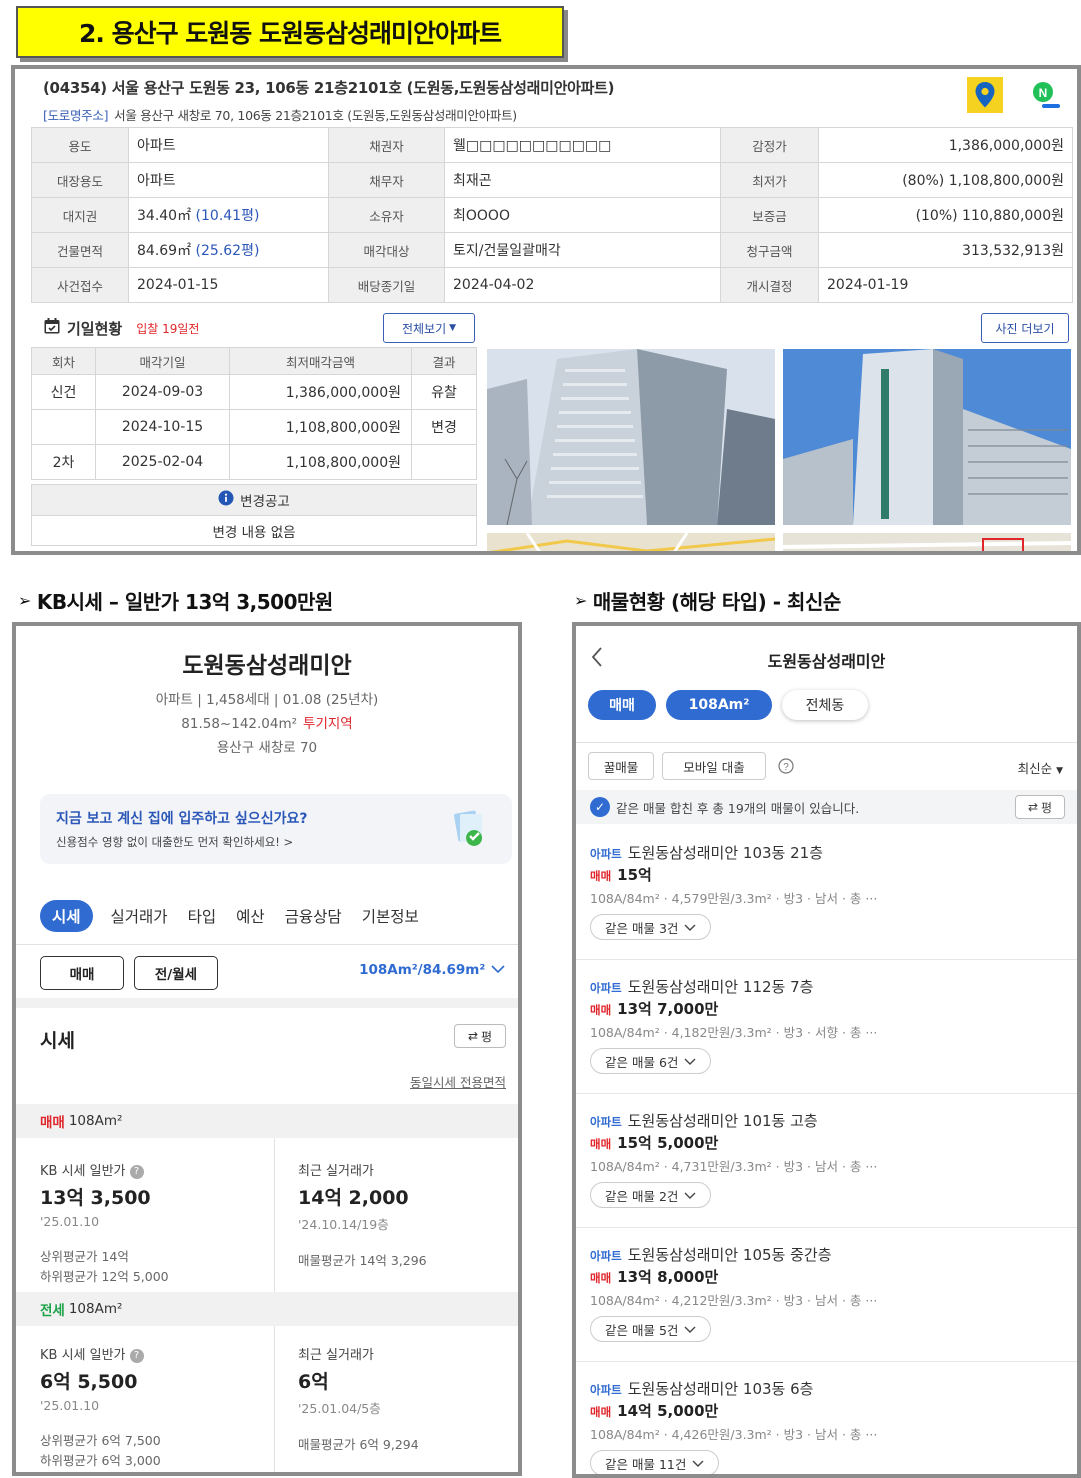  What do you see at coordinates (265, 502) in the screenshot?
I see `change-notice-title: 변경공고` at bounding box center [265, 502].